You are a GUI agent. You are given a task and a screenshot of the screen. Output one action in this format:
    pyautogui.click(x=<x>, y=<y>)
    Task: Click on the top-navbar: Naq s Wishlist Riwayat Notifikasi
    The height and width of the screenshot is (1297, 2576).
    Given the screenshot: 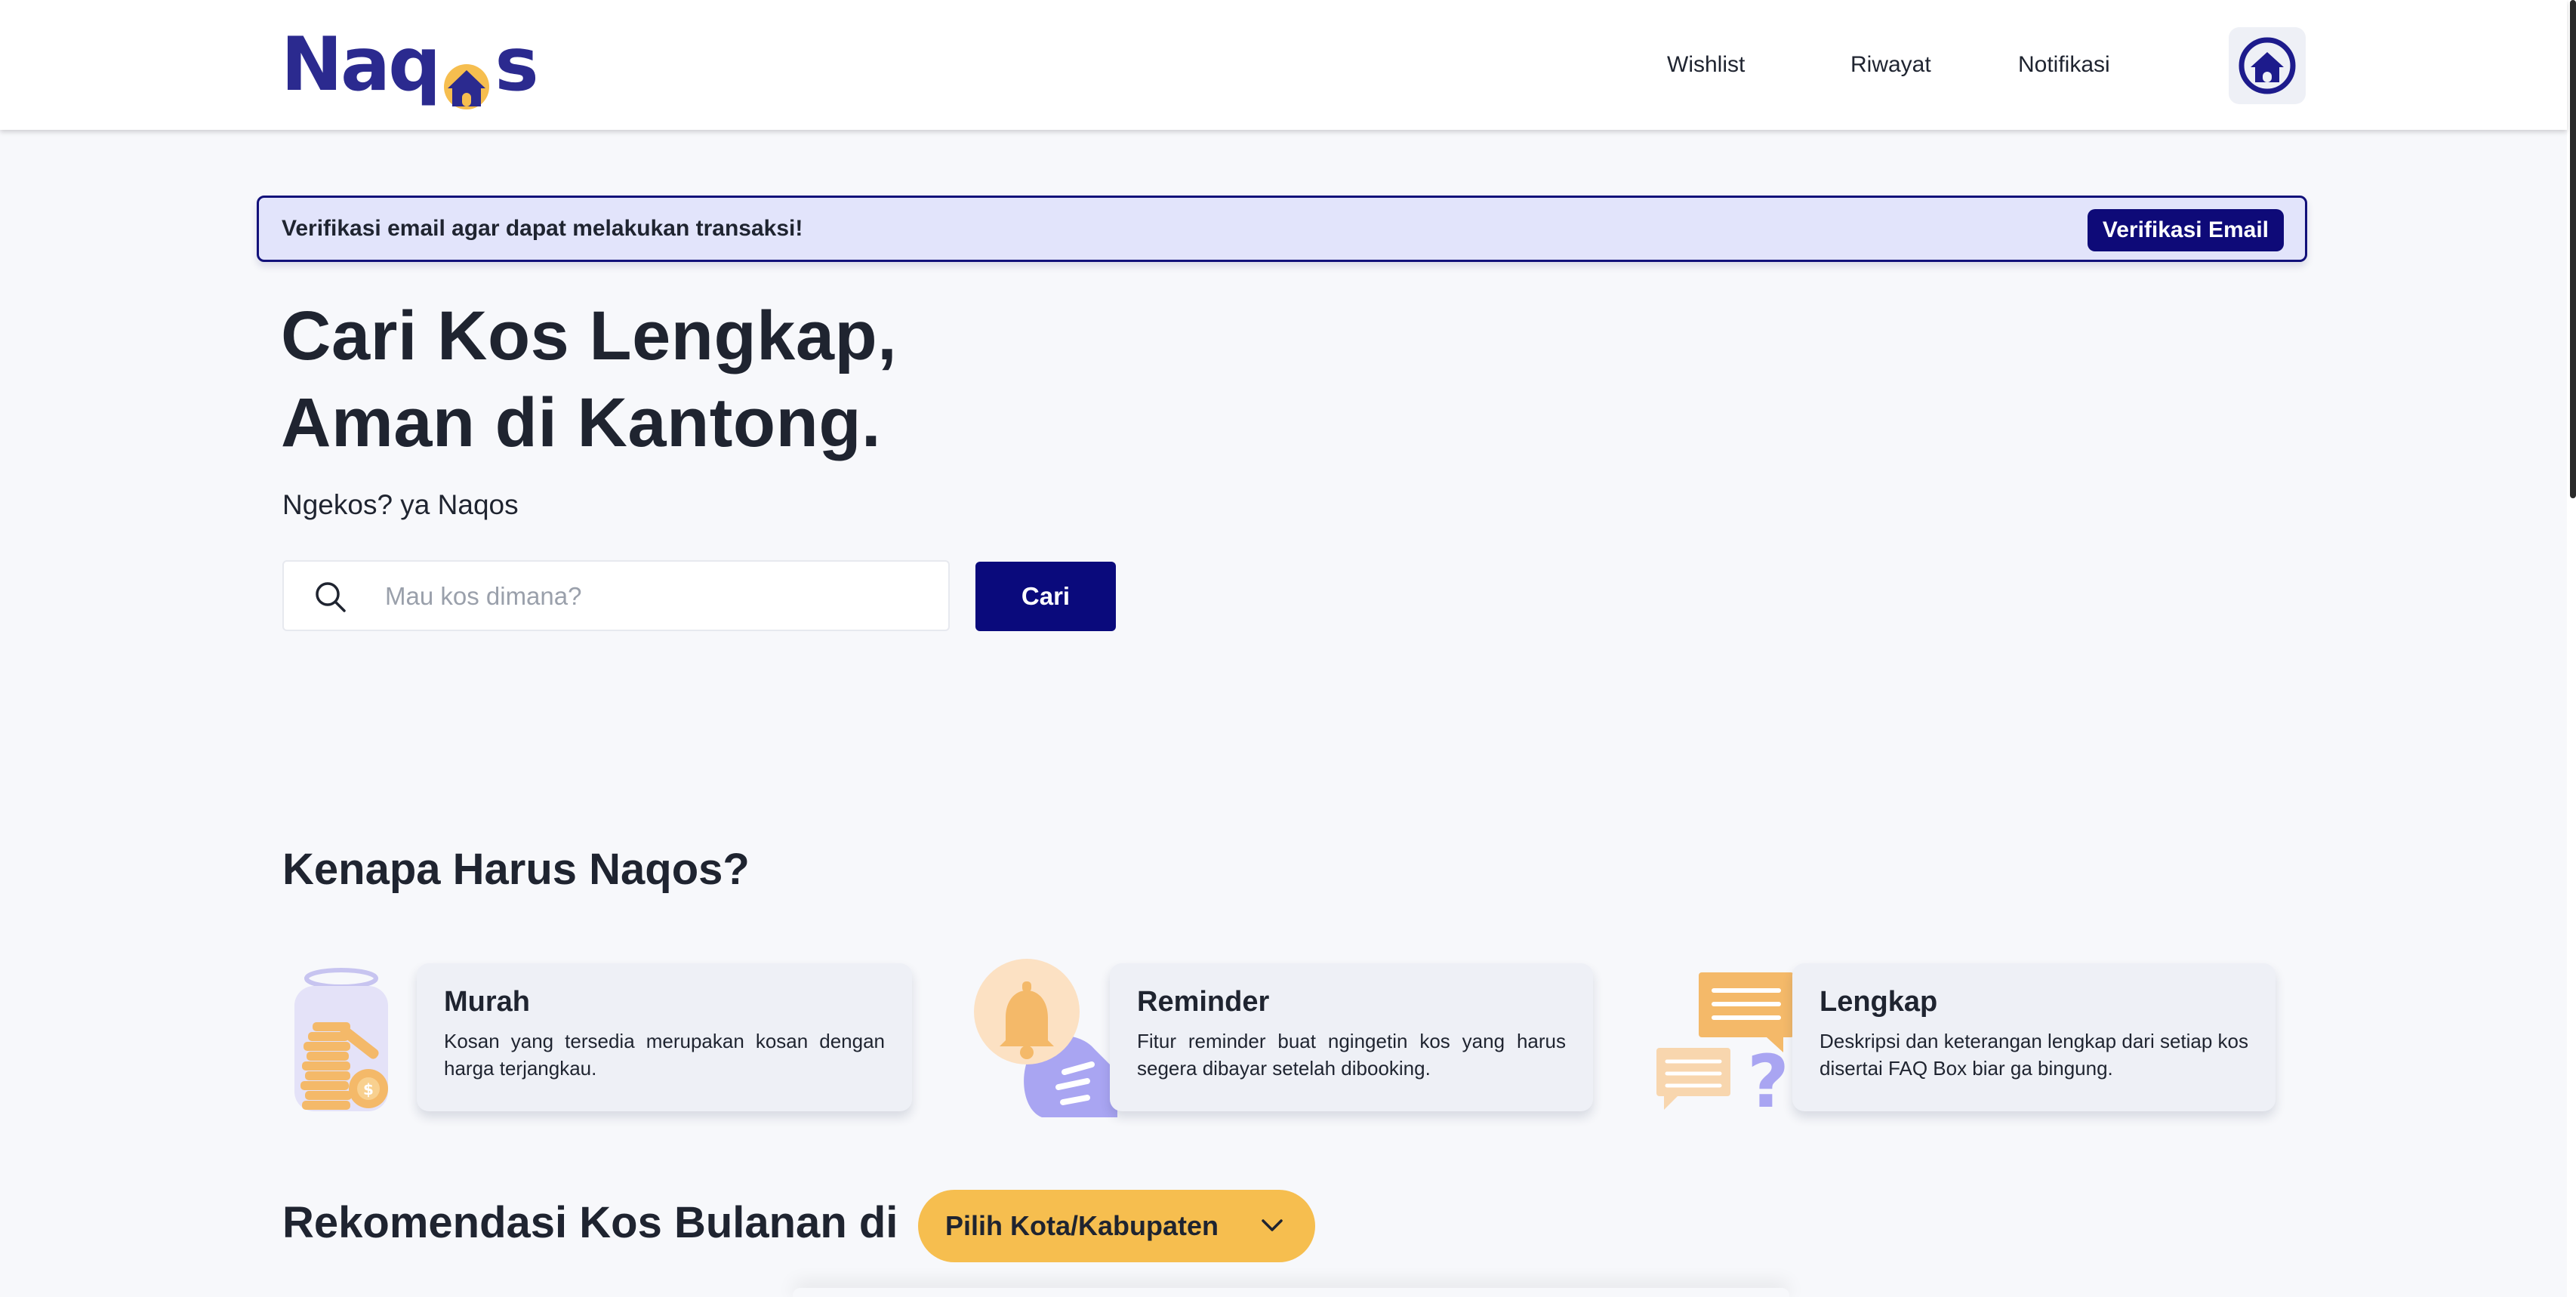 What is the action you would take?
    pyautogui.click(x=1283, y=65)
    